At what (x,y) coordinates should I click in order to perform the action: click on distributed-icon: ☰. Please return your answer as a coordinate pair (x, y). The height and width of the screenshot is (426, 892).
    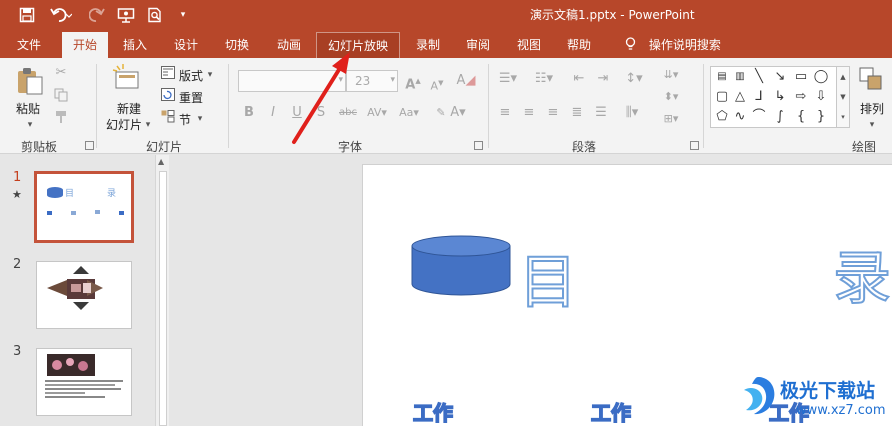
    Looking at the image, I should click on (601, 113).